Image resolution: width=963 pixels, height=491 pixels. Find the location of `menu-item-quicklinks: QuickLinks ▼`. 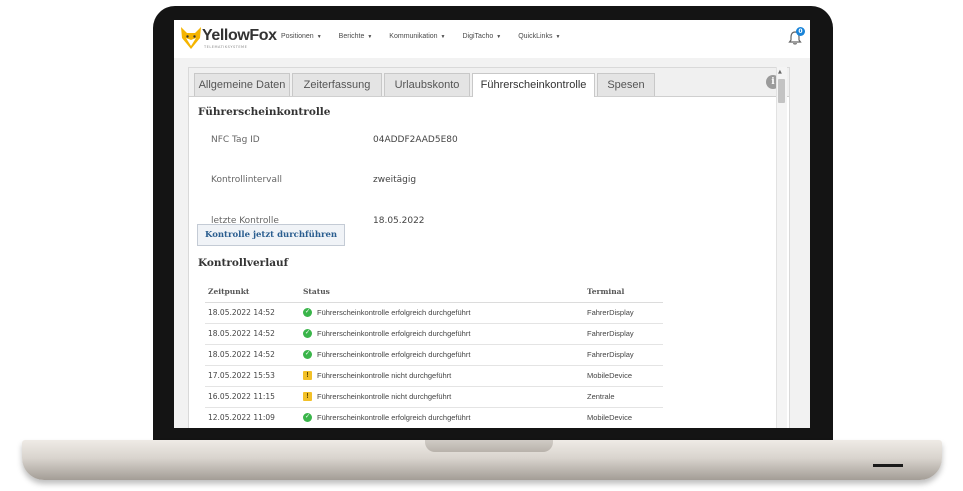

menu-item-quicklinks: QuickLinks ▼ is located at coordinates (539, 36).